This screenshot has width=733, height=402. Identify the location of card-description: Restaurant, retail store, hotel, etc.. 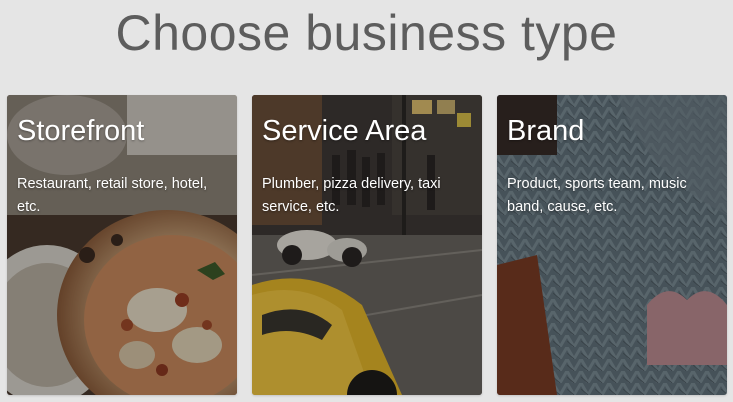
(112, 195).